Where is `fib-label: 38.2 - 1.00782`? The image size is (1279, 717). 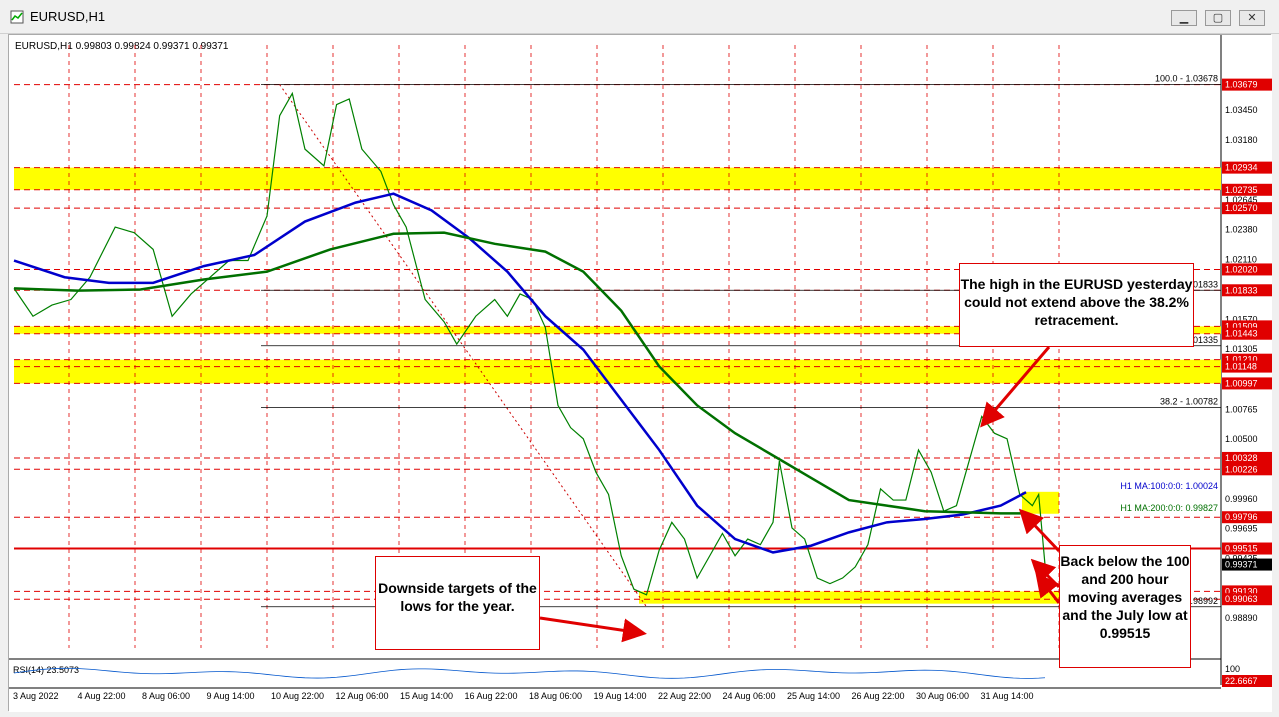 fib-label: 38.2 - 1.00782 is located at coordinates (1189, 401).